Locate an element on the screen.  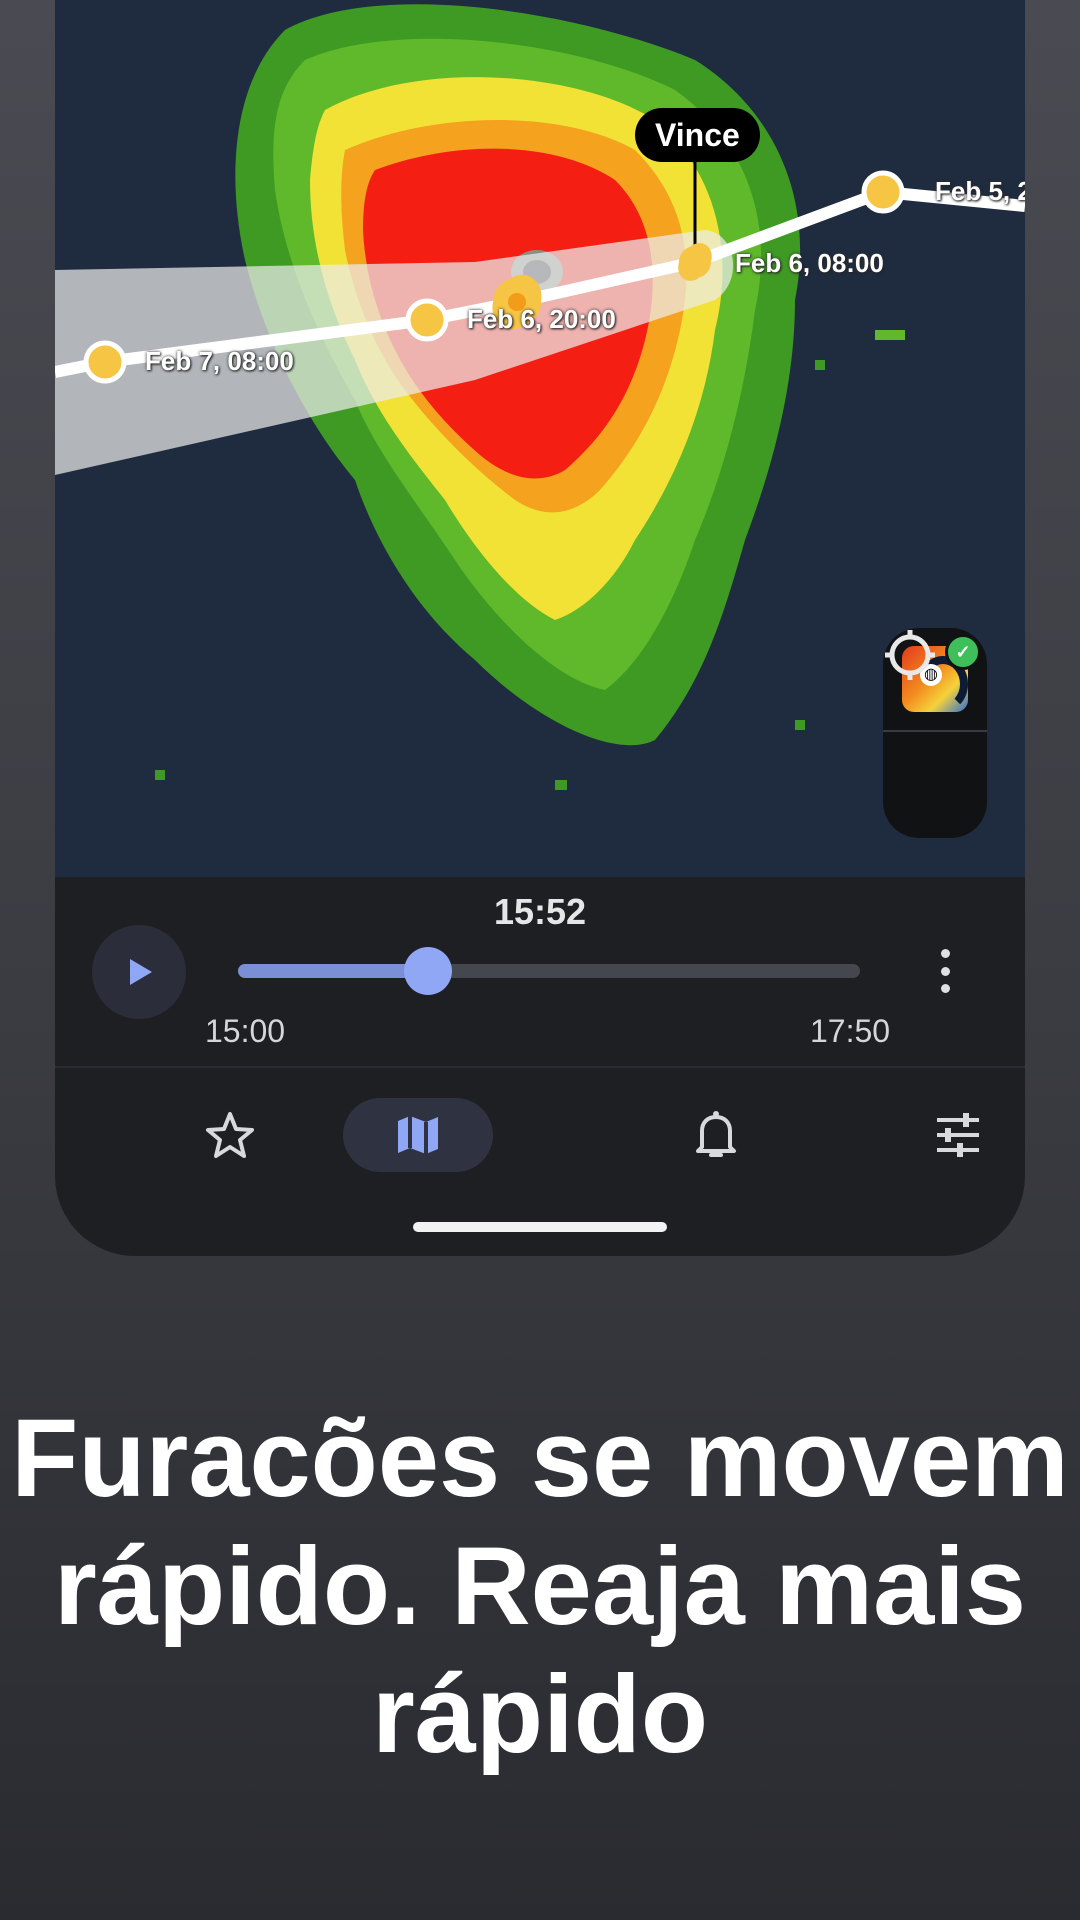
sliders-icon is located at coordinates (958, 1135).